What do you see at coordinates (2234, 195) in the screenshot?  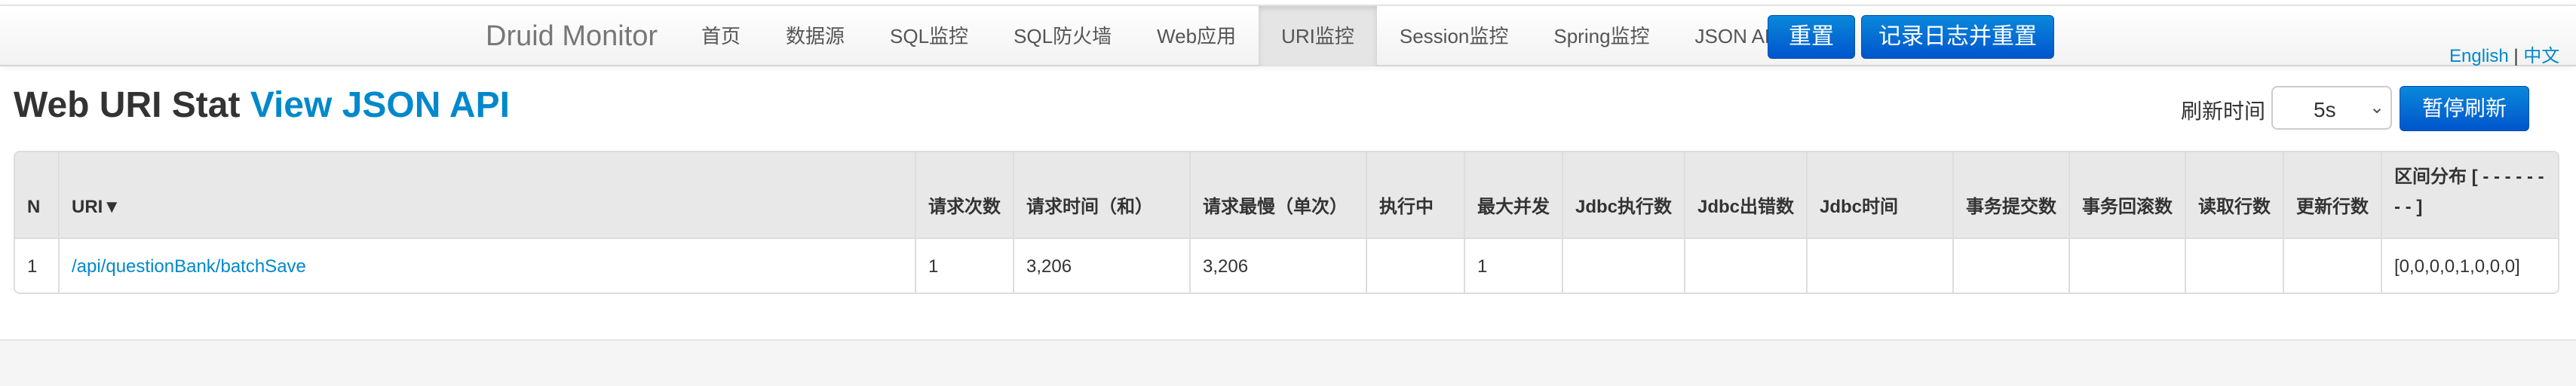 I see `column-header-fetch-rows: 读取行数` at bounding box center [2234, 195].